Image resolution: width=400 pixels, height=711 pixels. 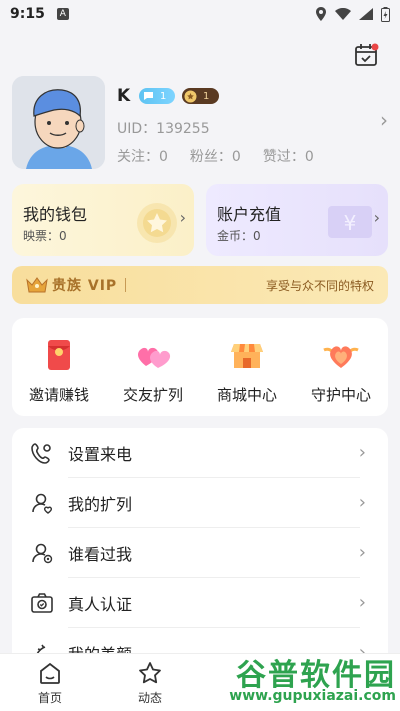 I want to click on wallet-title: 我的钱包, so click(x=55, y=214).